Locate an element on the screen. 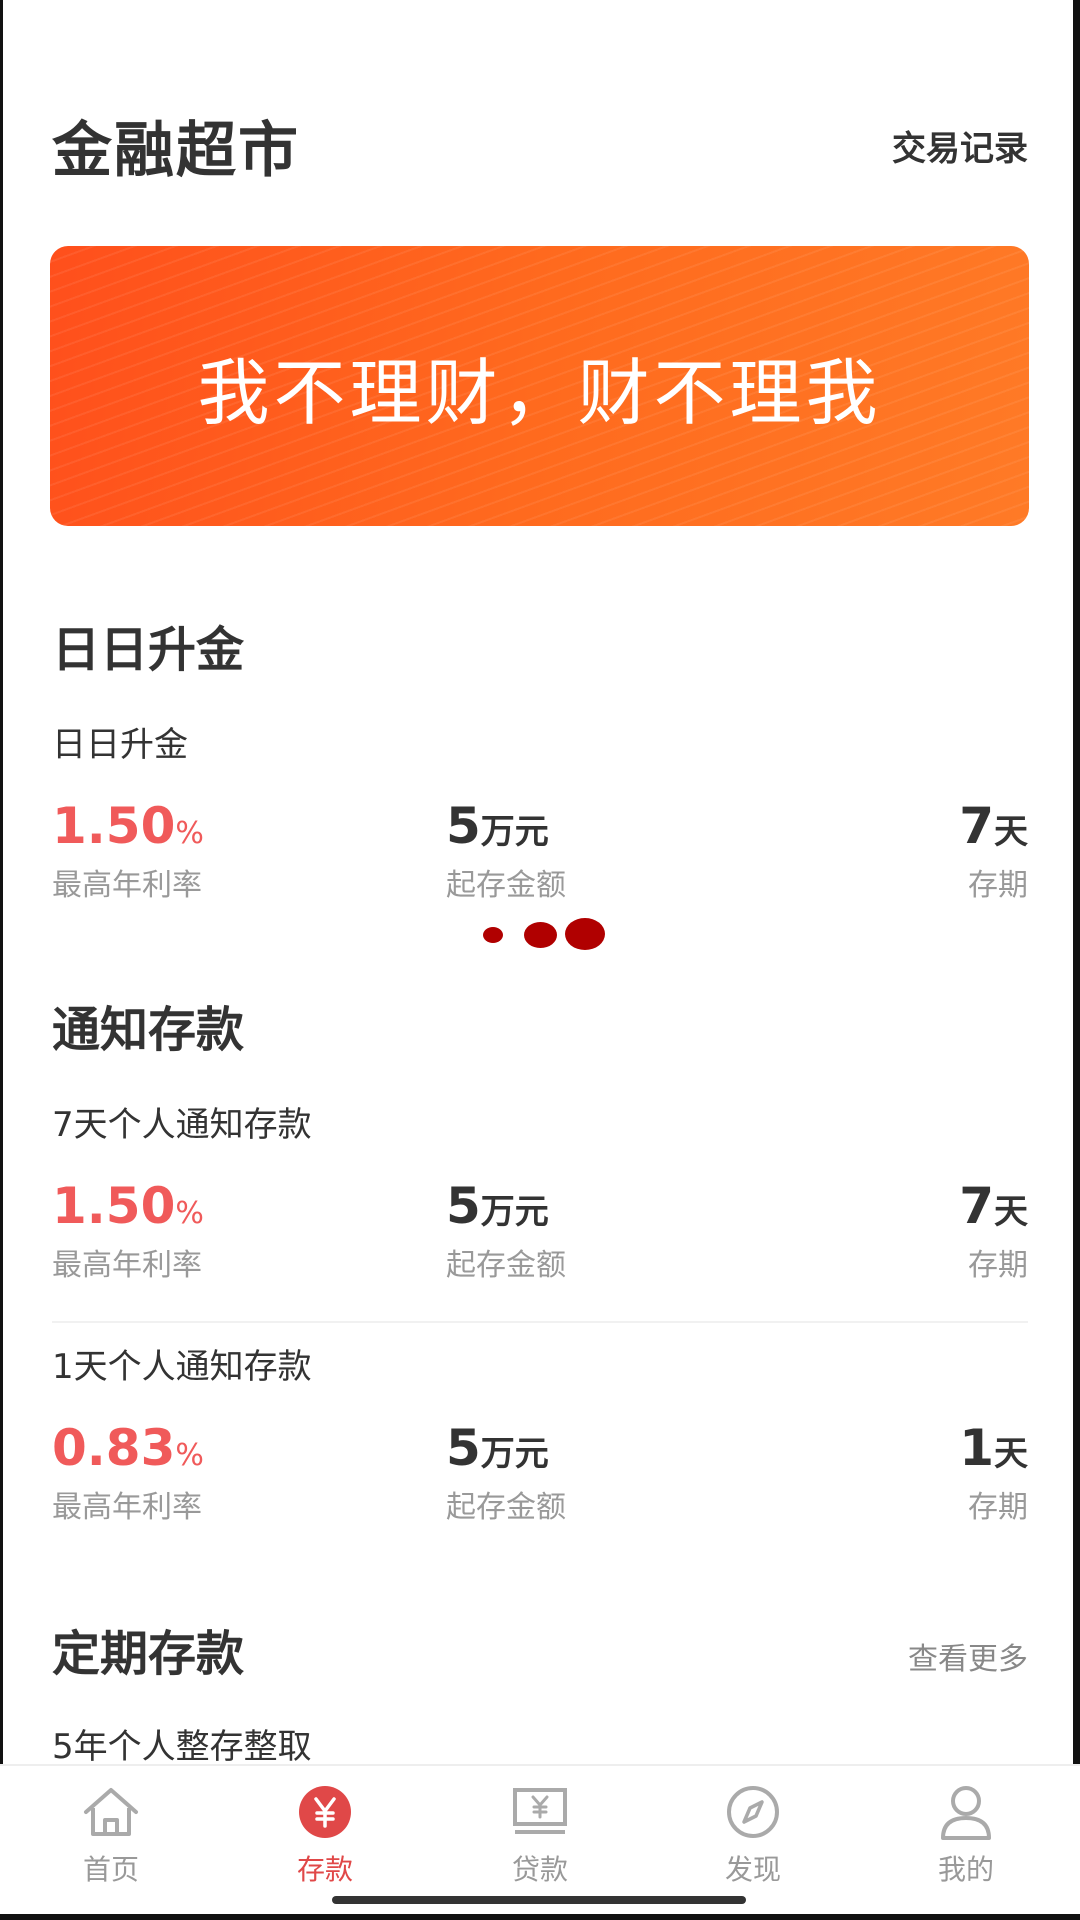  term-value: 1 is located at coordinates (976, 1448).